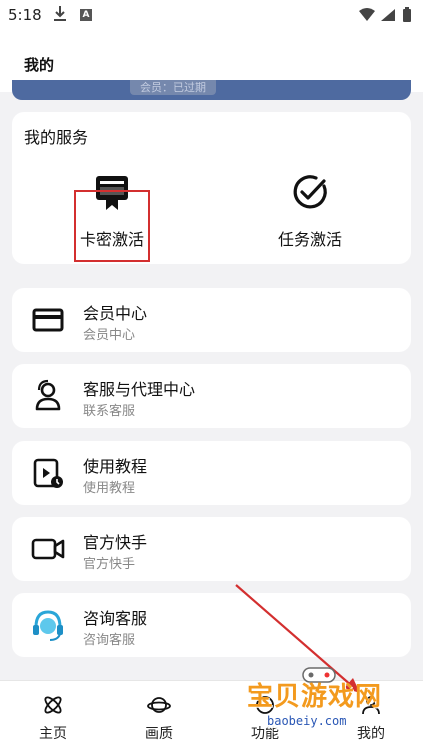 This screenshot has height=753, width=423. I want to click on task-activate-button: 任务激活, so click(310, 211).